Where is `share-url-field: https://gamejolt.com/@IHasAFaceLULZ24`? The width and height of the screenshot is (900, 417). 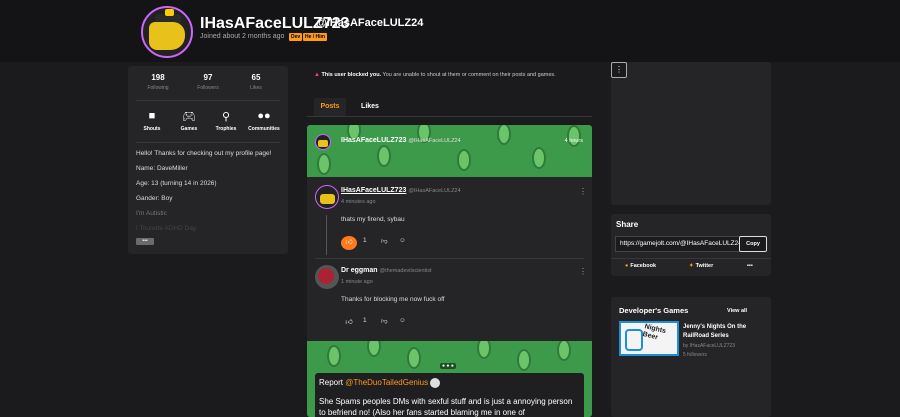 share-url-field: https://gamejolt.com/@IHasAFaceLULZ24 is located at coordinates (678, 244).